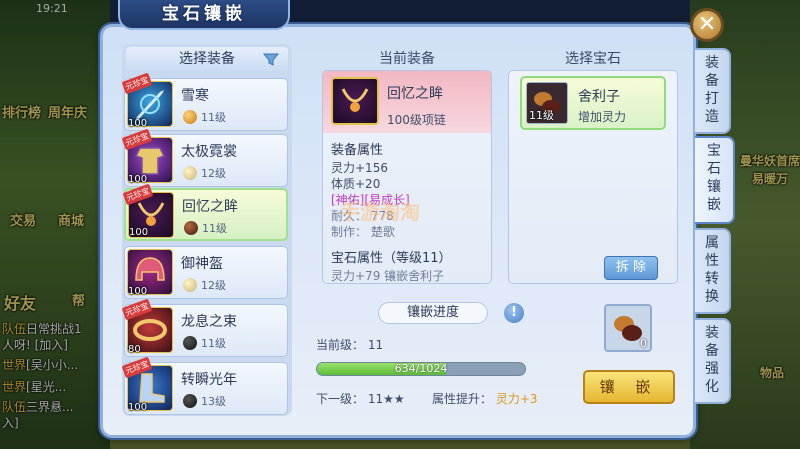 Image resolution: width=800 pixels, height=449 pixels. What do you see at coordinates (602, 117) in the screenshot?
I see `gem-desc: 增加灵力` at bounding box center [602, 117].